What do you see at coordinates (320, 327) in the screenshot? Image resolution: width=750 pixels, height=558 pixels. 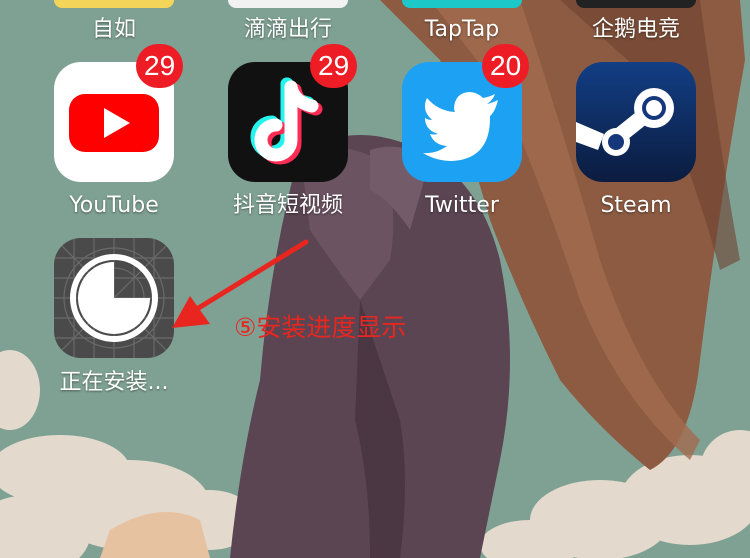 I see `annotation-text: ⑤安装进度显示` at bounding box center [320, 327].